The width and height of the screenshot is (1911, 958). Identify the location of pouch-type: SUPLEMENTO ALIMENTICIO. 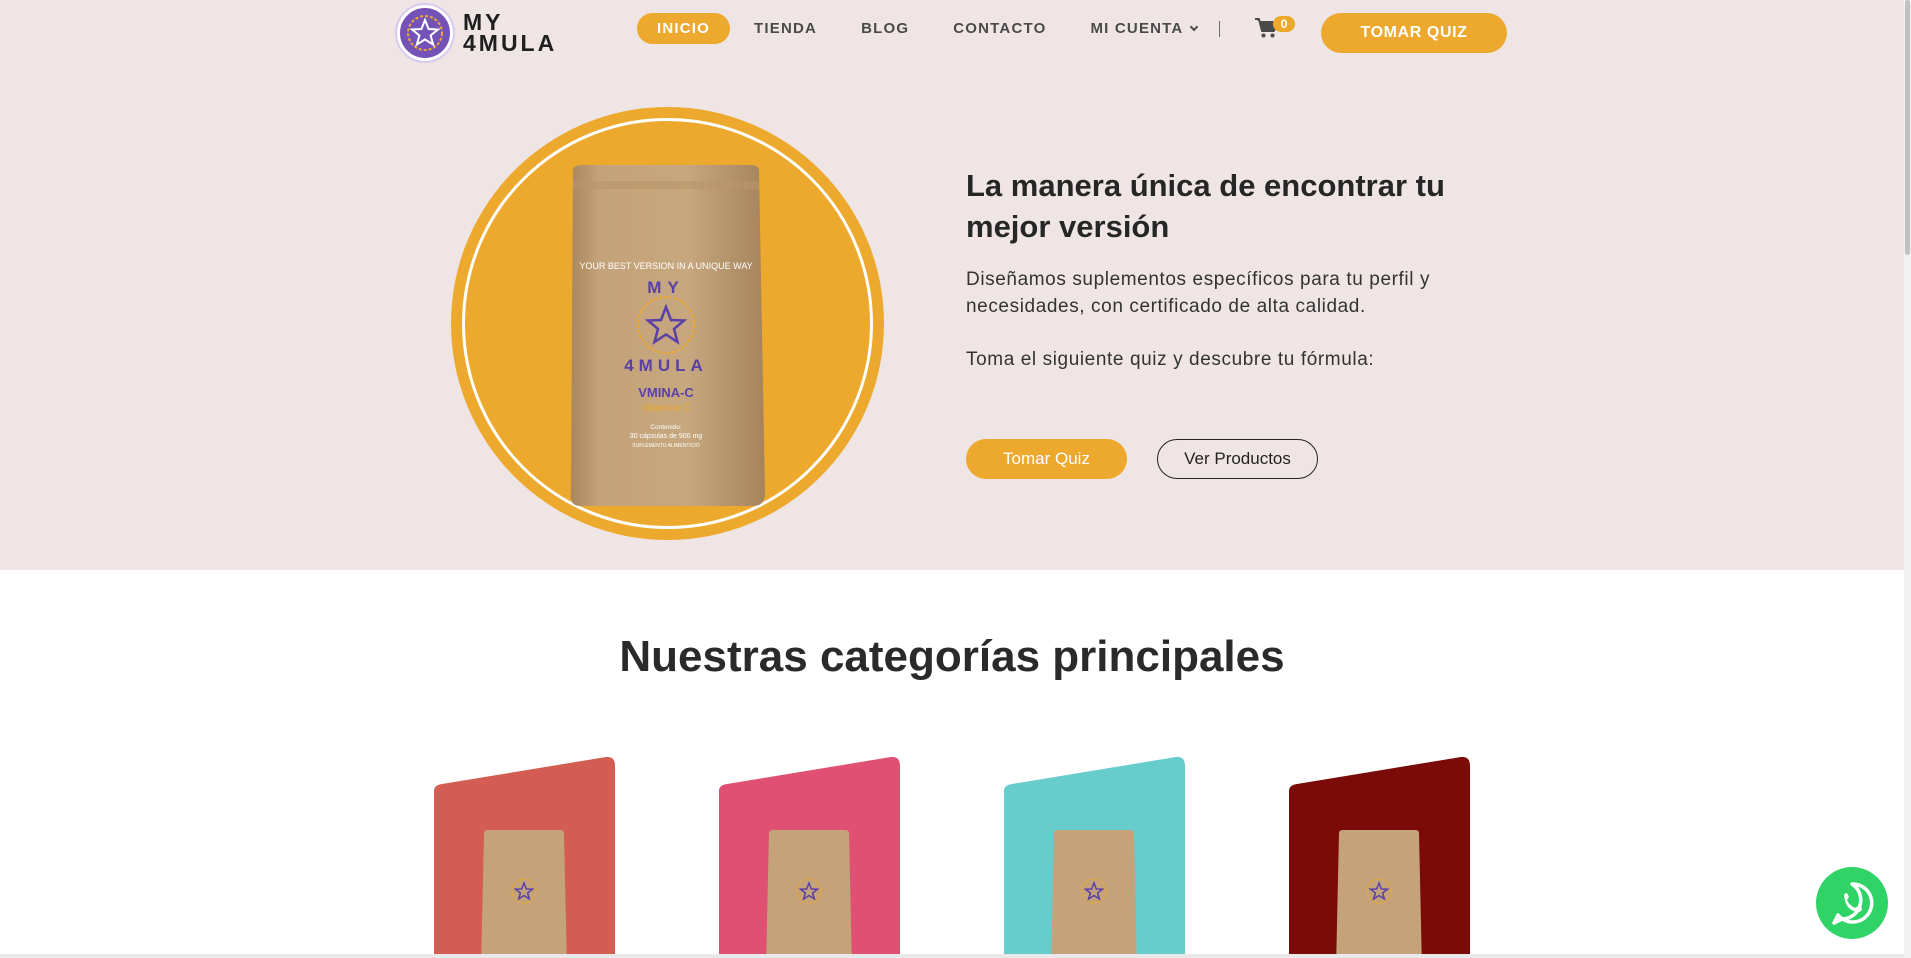
(666, 446).